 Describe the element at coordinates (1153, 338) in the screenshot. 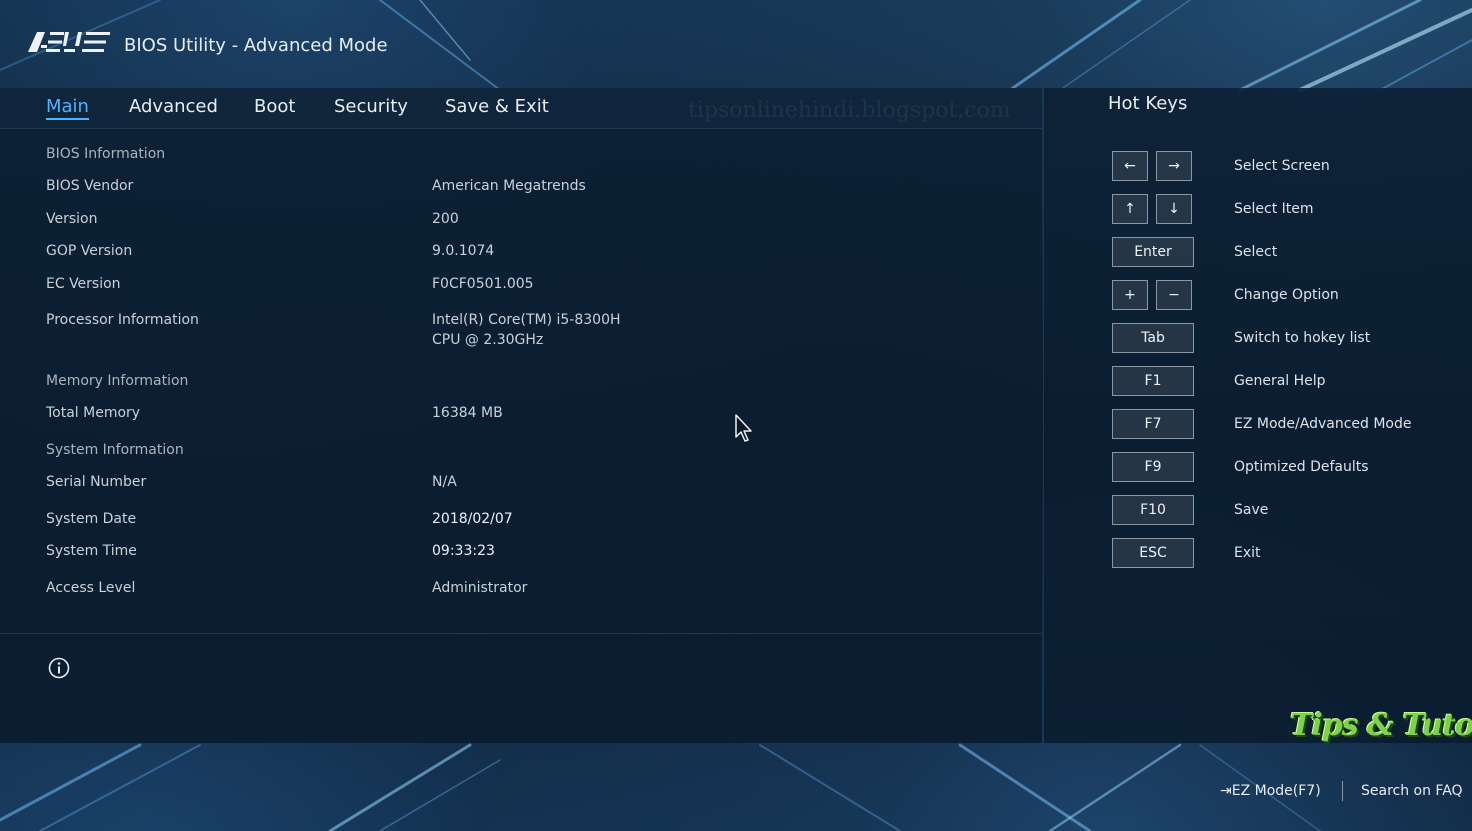

I see `tab-key: Tab` at that location.